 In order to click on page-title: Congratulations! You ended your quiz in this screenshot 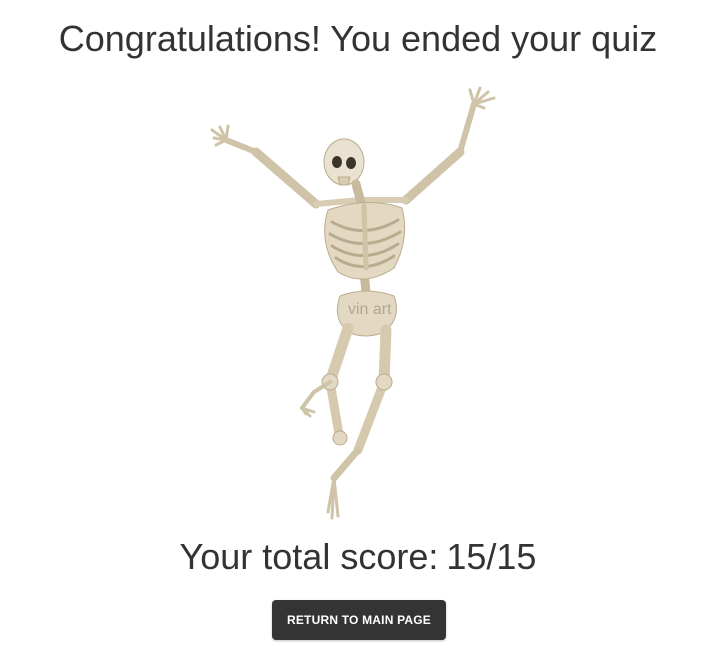, I will do `click(358, 38)`.